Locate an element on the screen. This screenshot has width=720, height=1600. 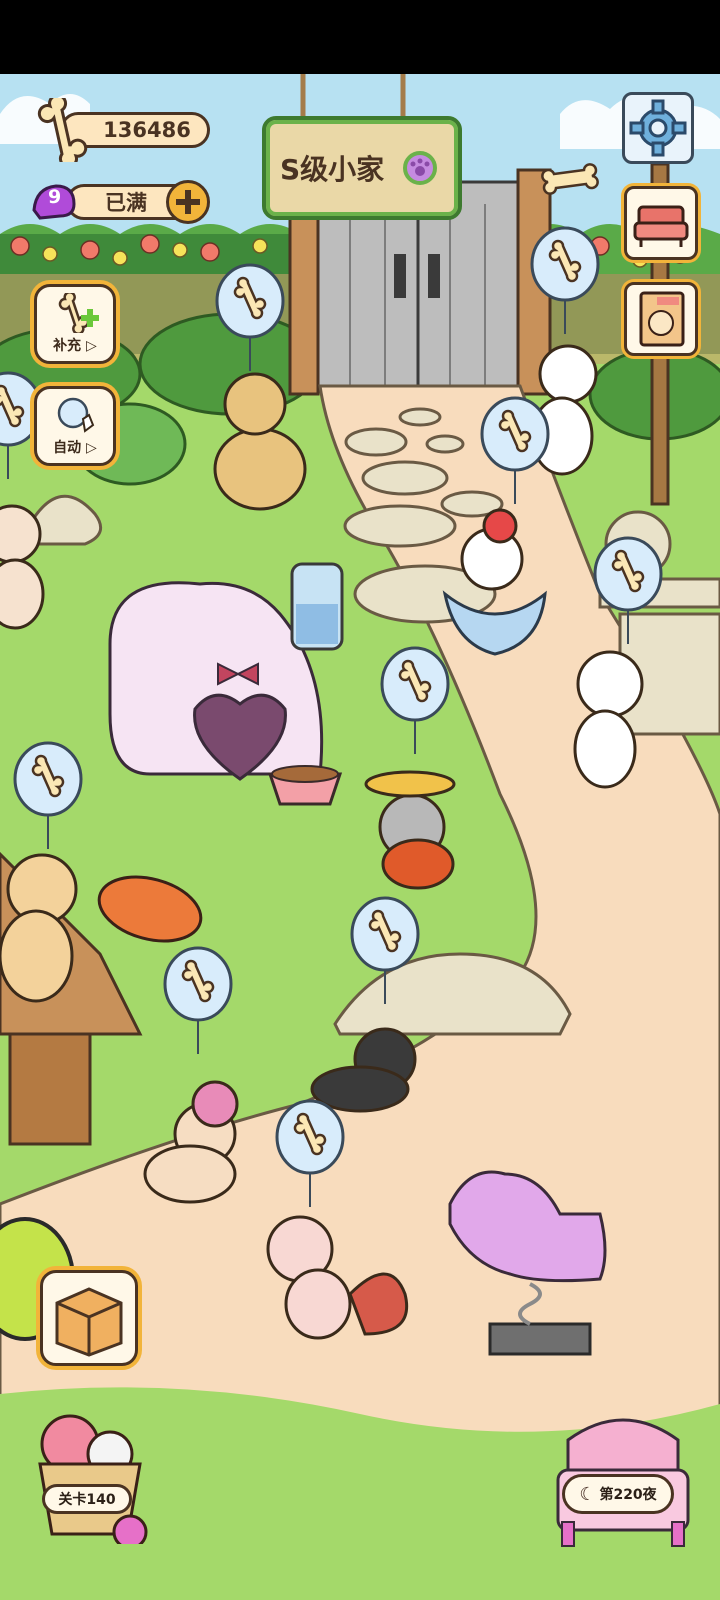
sofa-icon is located at coordinates (661, 226).